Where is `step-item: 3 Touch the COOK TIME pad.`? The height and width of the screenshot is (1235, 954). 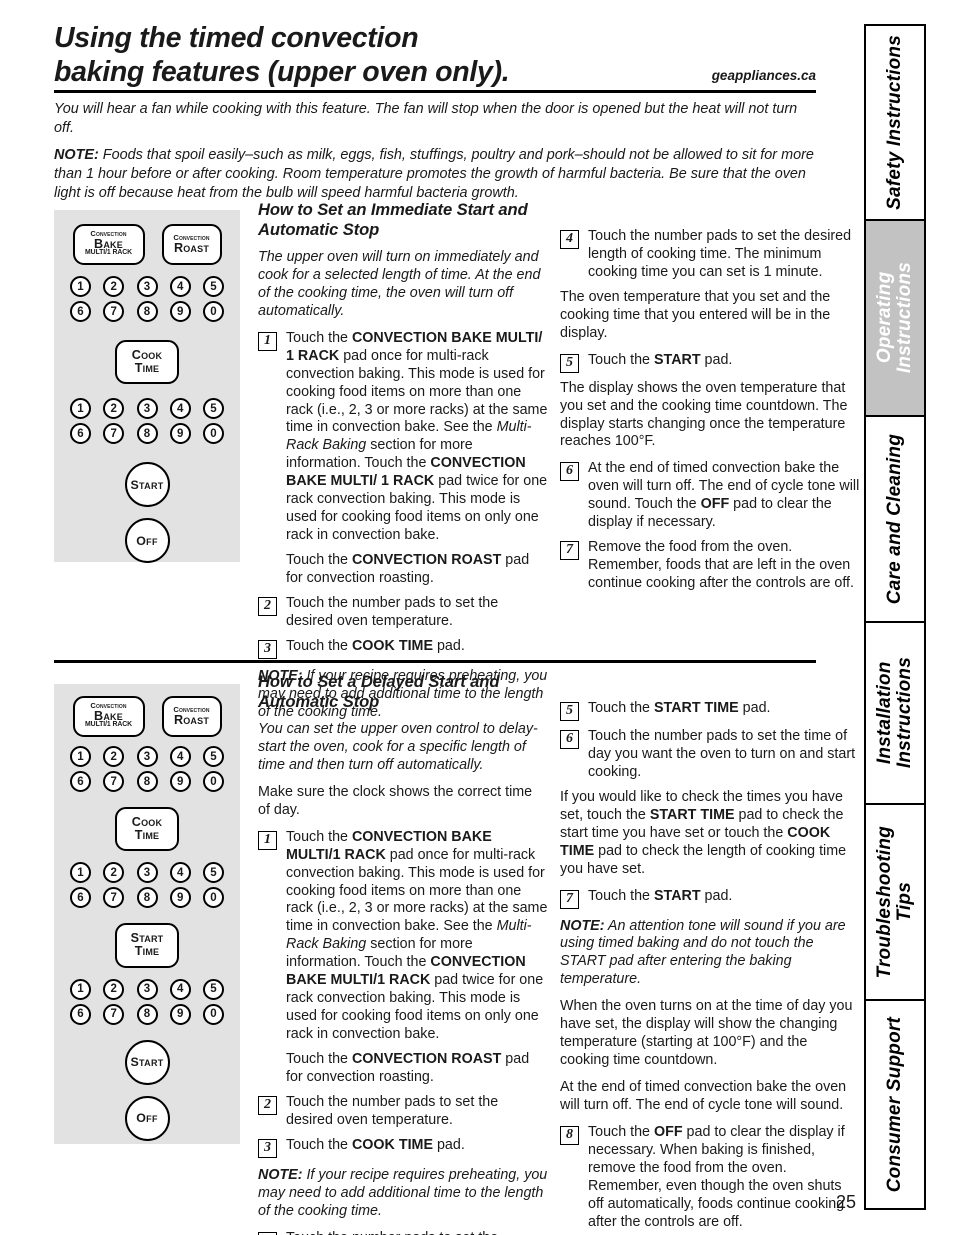 step-item: 3 Touch the COOK TIME pad. is located at coordinates (403, 648).